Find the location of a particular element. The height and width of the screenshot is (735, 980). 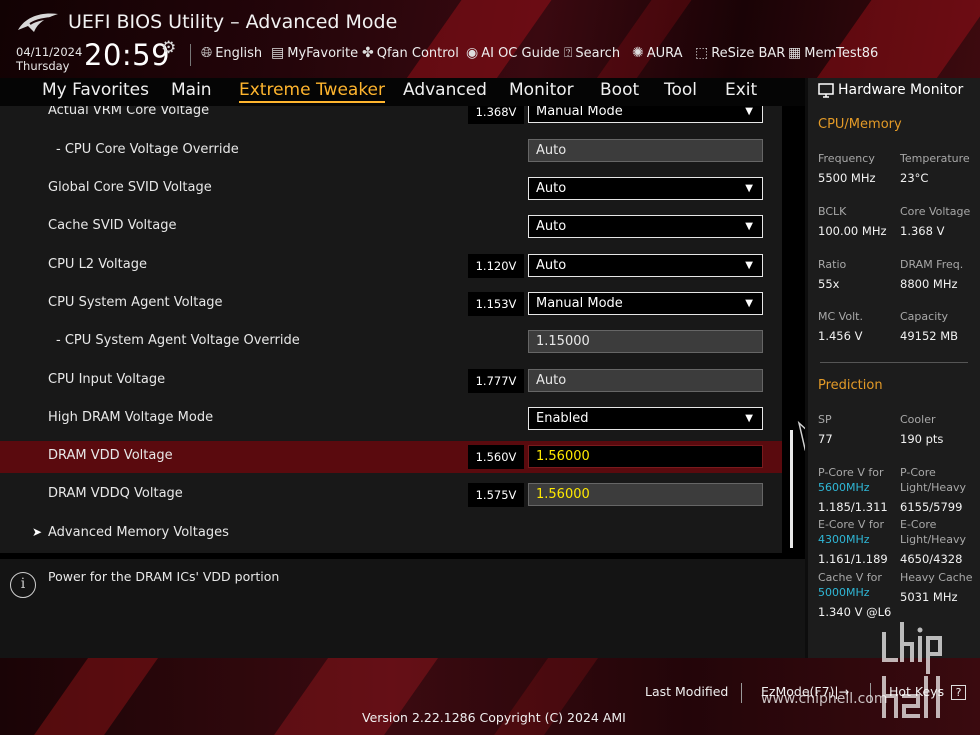

search-button: ⍰ Search is located at coordinates (592, 53).